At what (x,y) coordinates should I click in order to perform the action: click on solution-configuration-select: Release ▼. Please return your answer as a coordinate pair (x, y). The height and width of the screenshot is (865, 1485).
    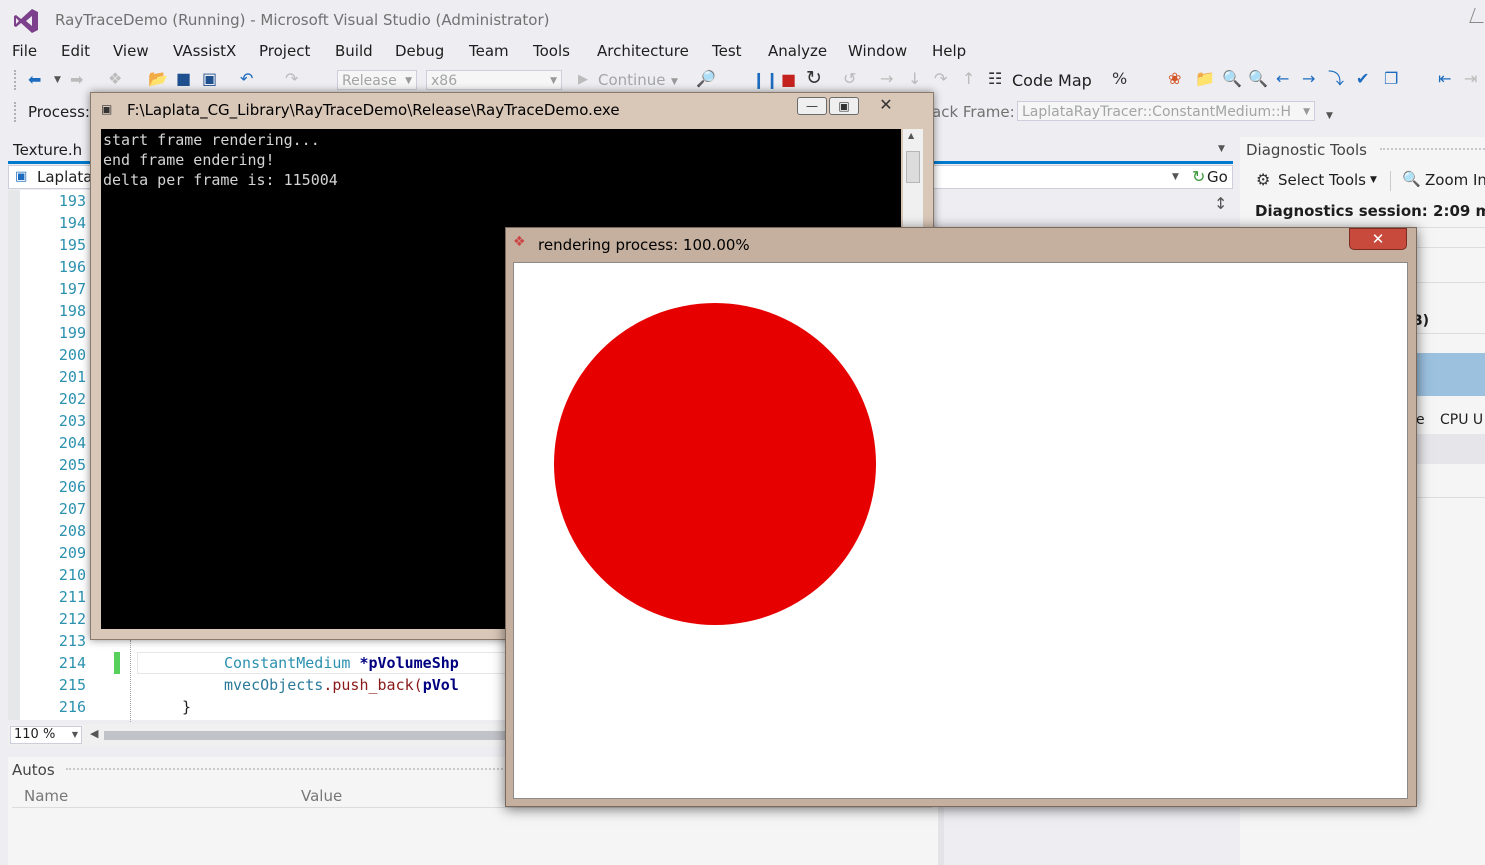
    Looking at the image, I should click on (377, 80).